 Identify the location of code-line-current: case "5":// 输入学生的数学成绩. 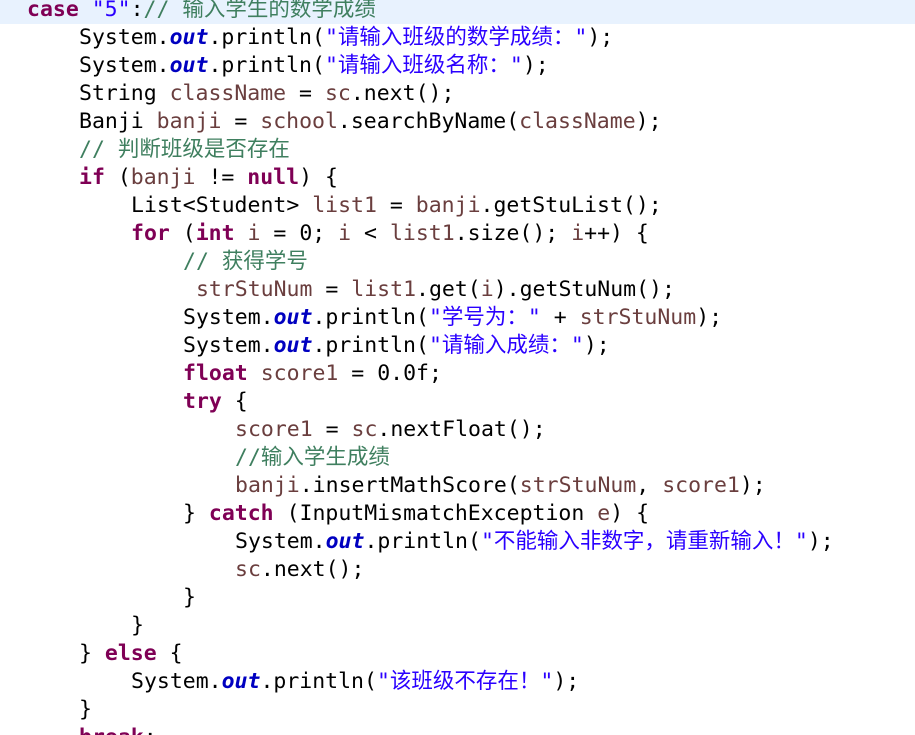
(457, 12).